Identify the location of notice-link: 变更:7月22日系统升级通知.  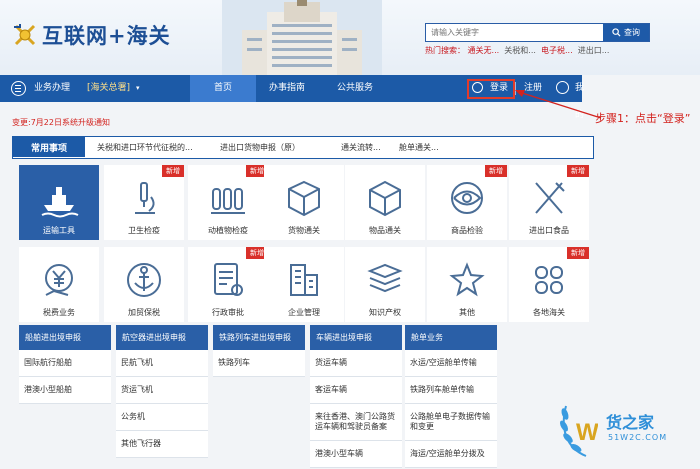
(61, 122).